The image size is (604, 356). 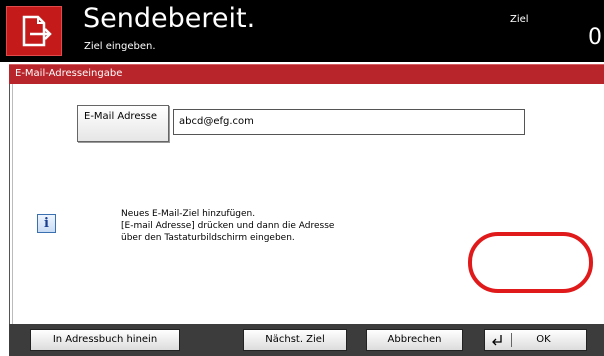 I want to click on info-icon-glyph: i, so click(x=46, y=223).